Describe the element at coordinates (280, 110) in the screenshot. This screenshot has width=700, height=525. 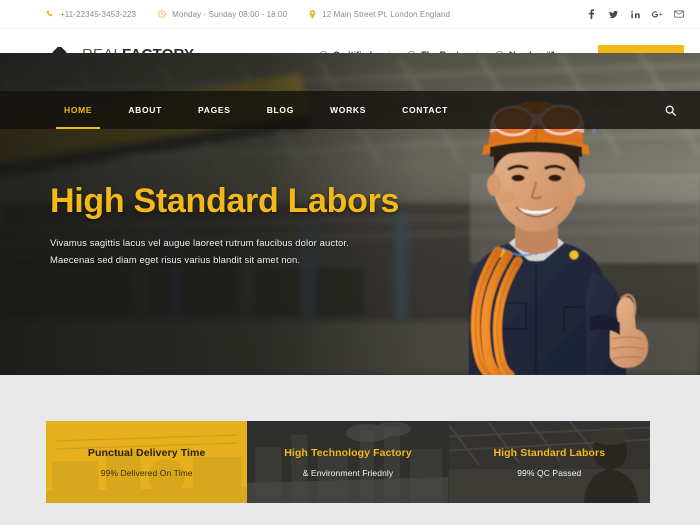
I see `nav-item-blog: BLOG` at that location.